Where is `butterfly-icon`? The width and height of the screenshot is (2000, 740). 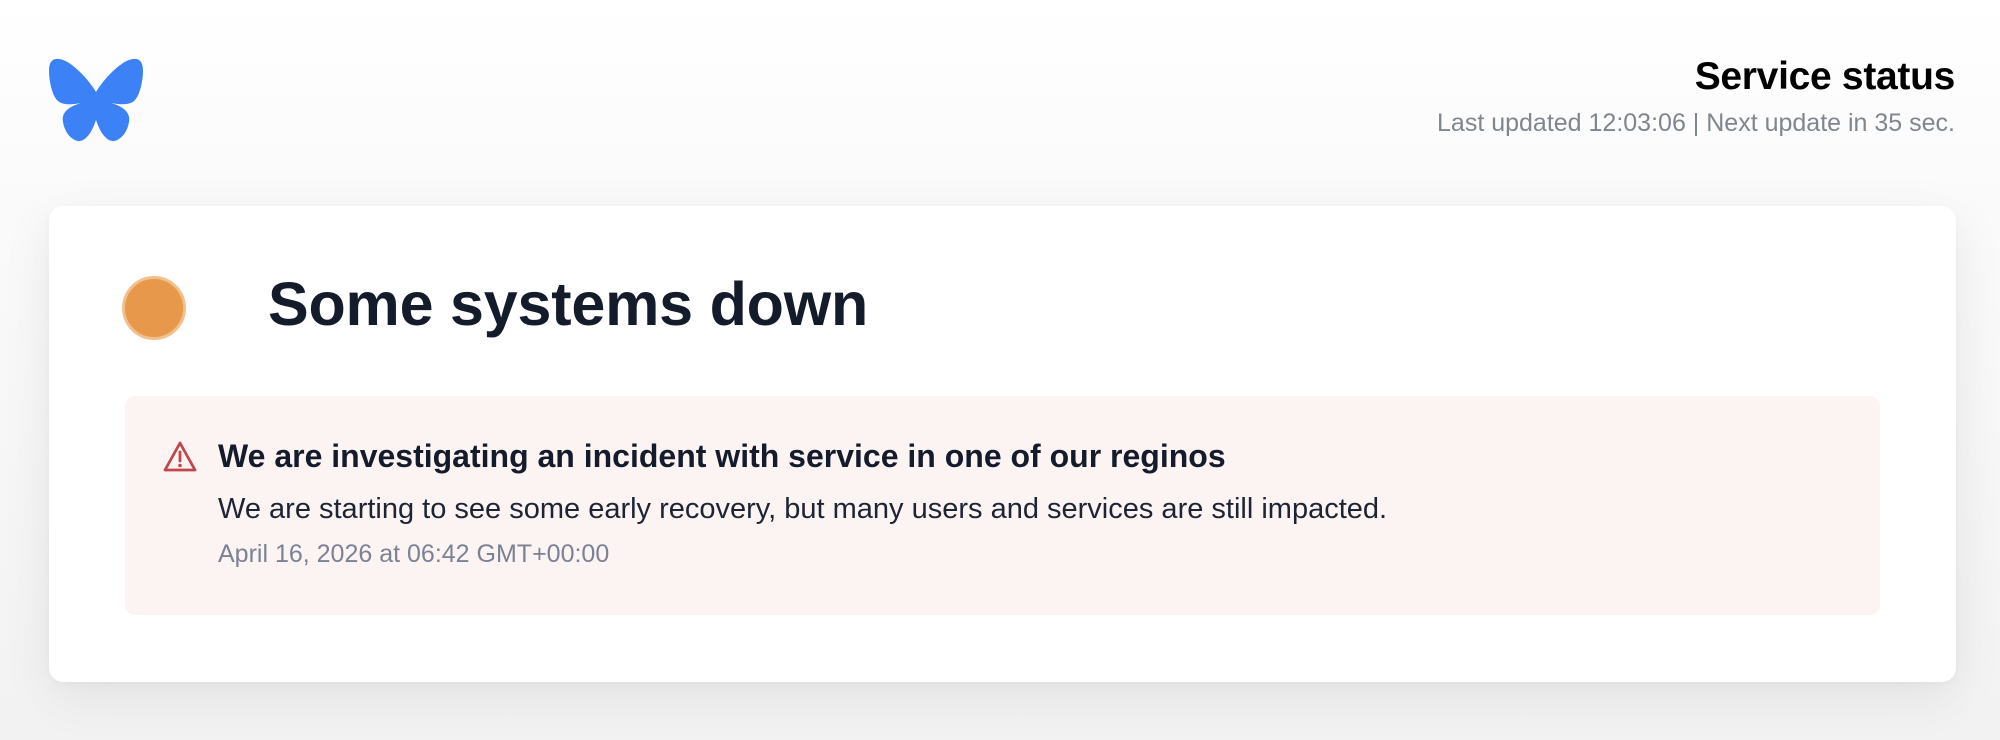
butterfly-icon is located at coordinates (96, 100).